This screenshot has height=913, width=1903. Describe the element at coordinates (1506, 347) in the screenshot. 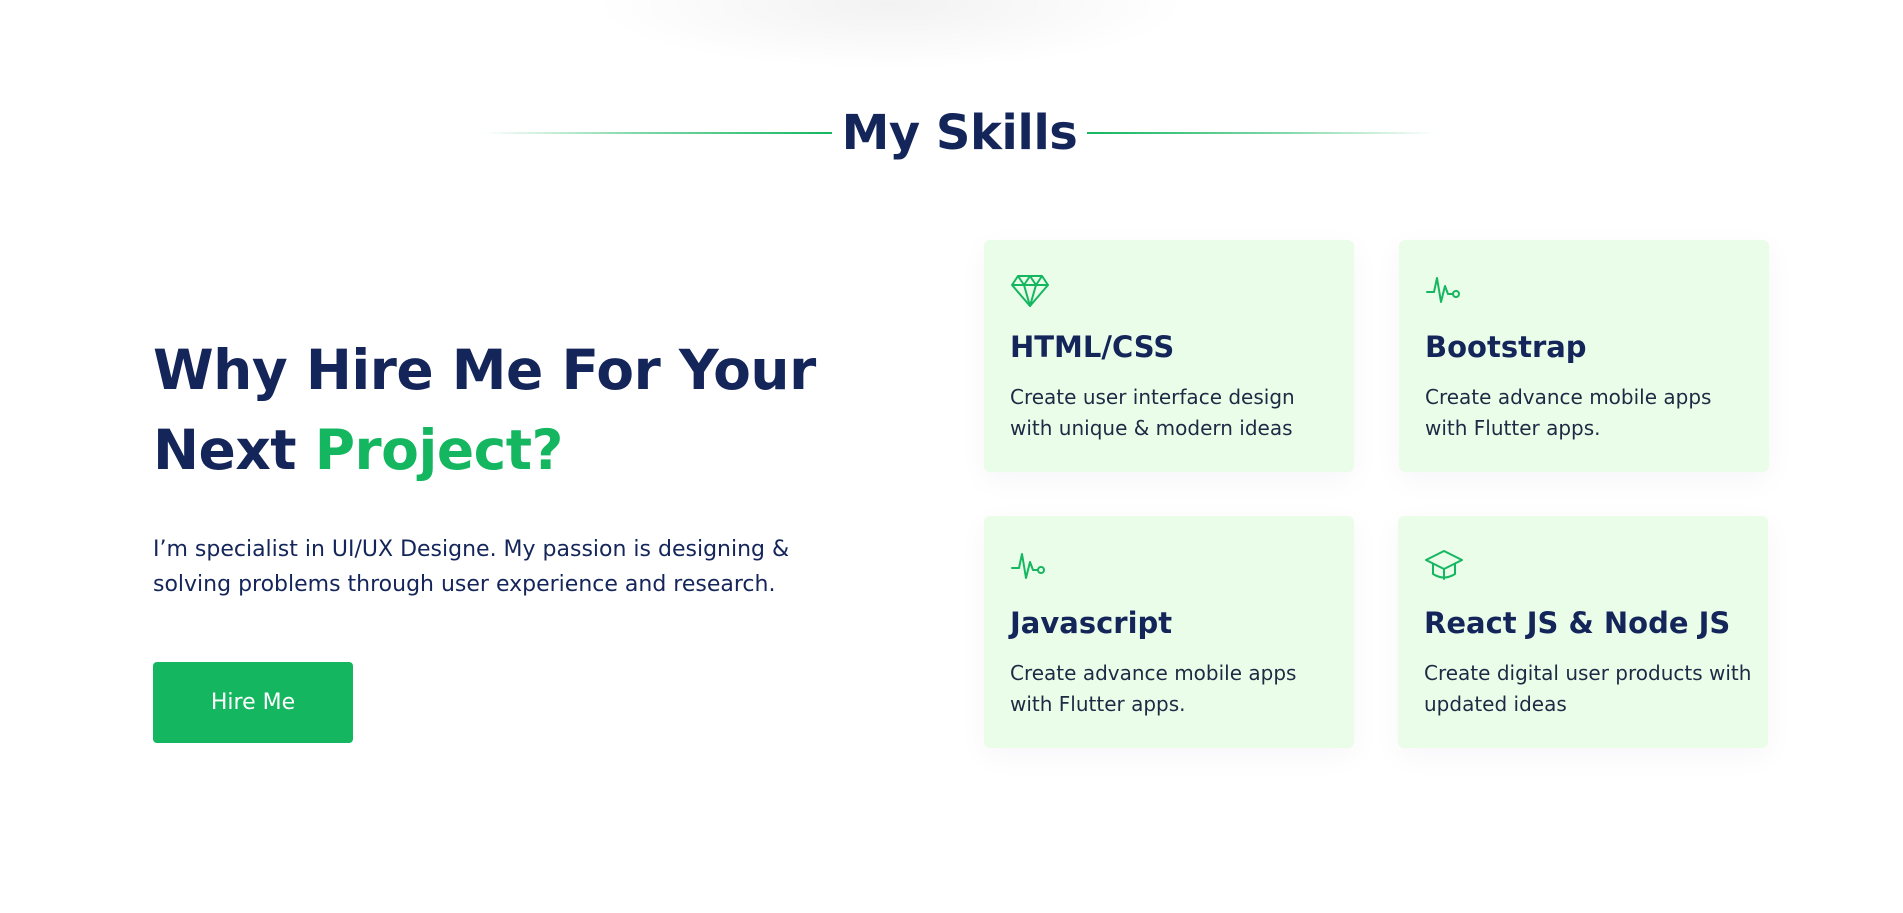

I see `skill-title: Bootstrap` at that location.